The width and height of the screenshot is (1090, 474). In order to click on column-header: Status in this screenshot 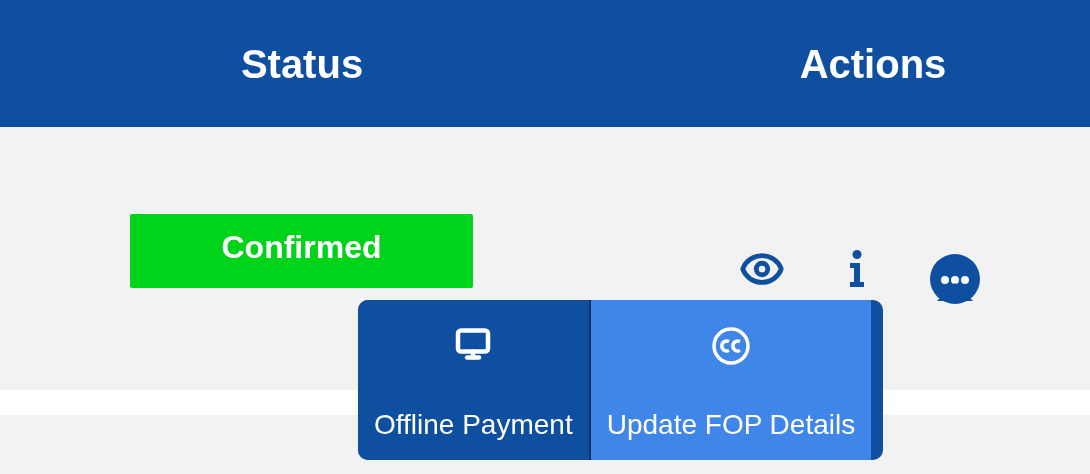, I will do `click(302, 64)`.